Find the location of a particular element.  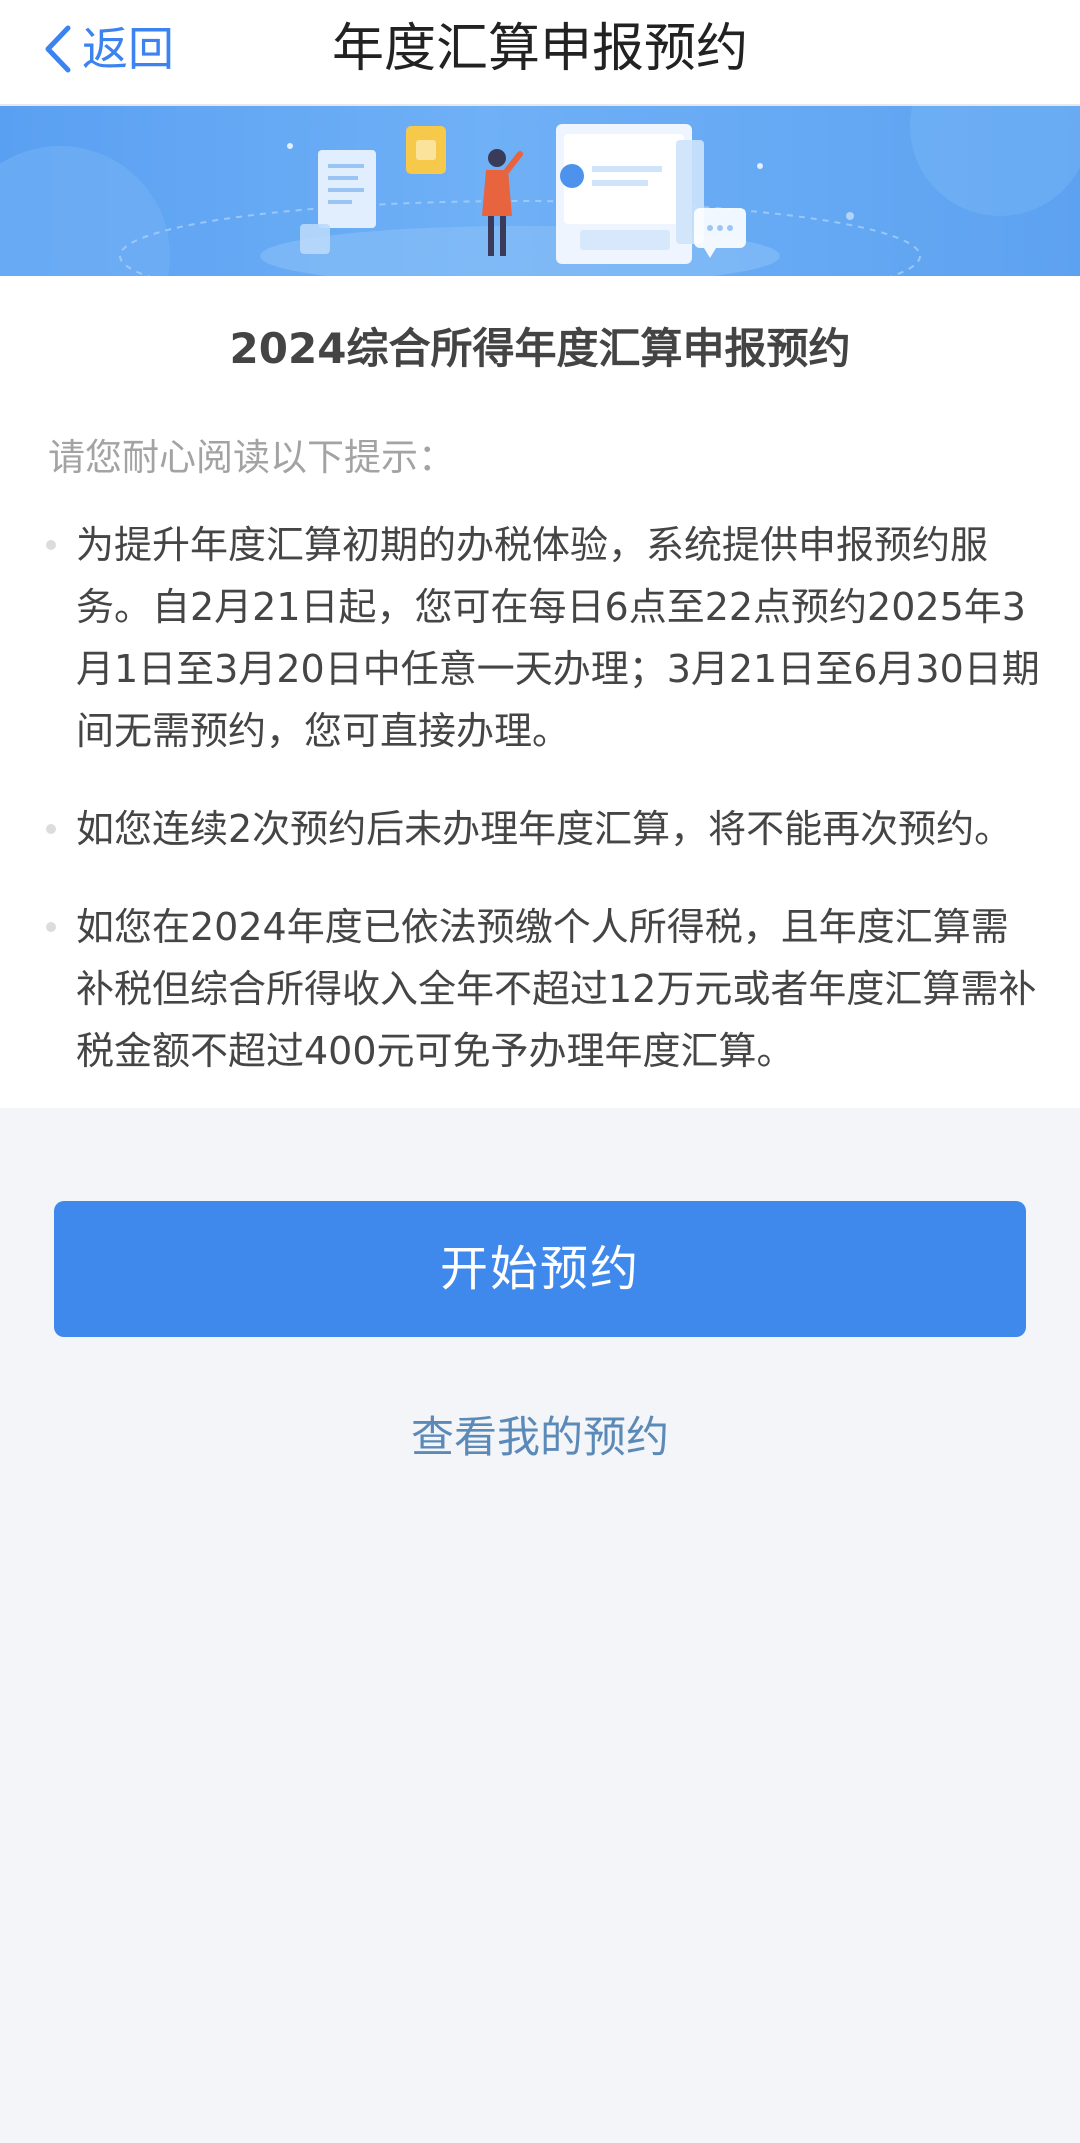

reading-hint: 请您耐心阅读以下提示： is located at coordinates (251, 457).